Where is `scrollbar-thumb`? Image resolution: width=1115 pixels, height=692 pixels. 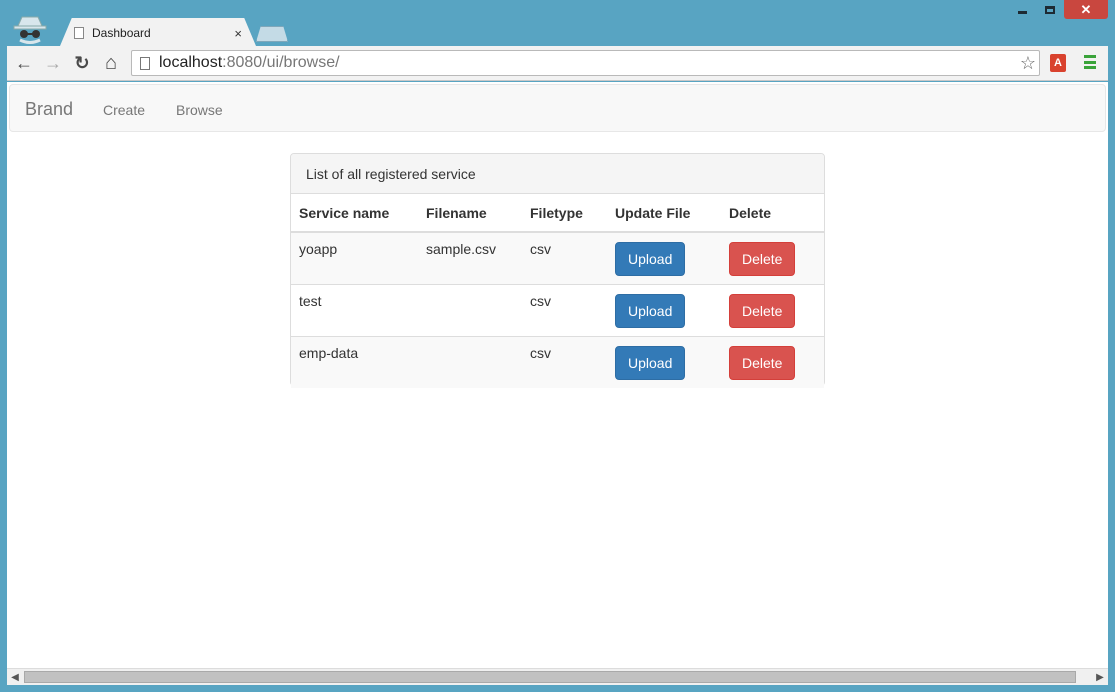 scrollbar-thumb is located at coordinates (550, 677).